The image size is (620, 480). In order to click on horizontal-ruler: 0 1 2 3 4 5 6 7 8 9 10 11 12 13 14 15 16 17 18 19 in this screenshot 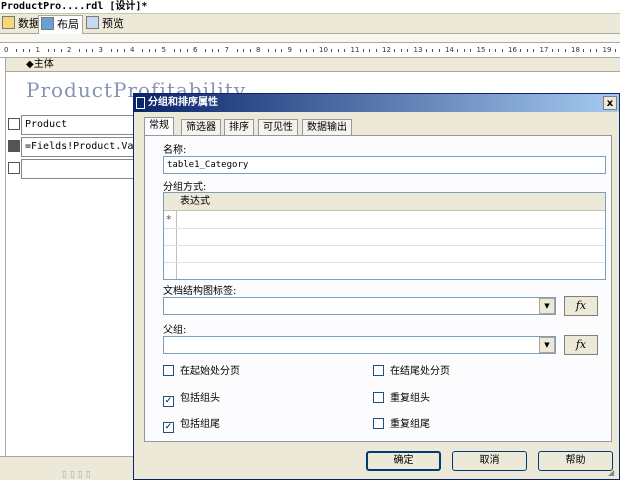, I will do `click(310, 50)`.